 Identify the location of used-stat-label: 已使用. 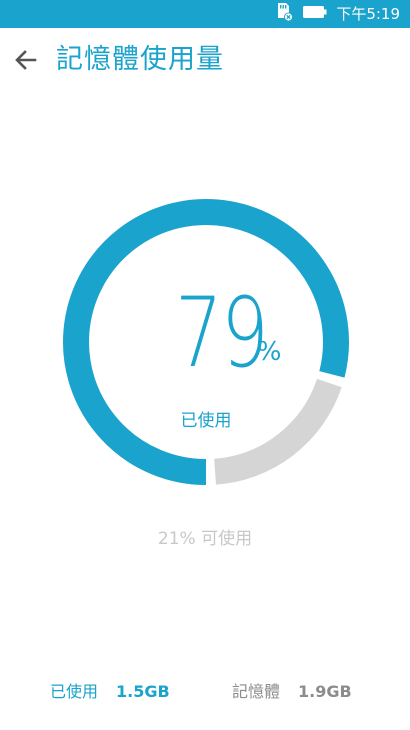
(74, 691).